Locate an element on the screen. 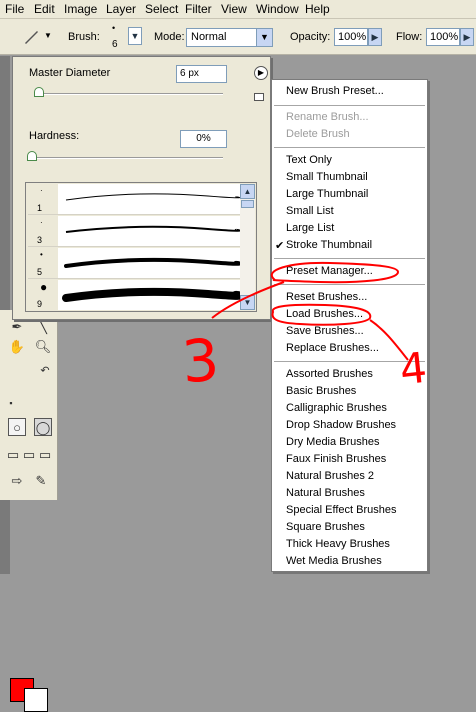 Image resolution: width=476 pixels, height=712 pixels. menu-item-brush-library: Dry Media Brushes is located at coordinates (333, 442).